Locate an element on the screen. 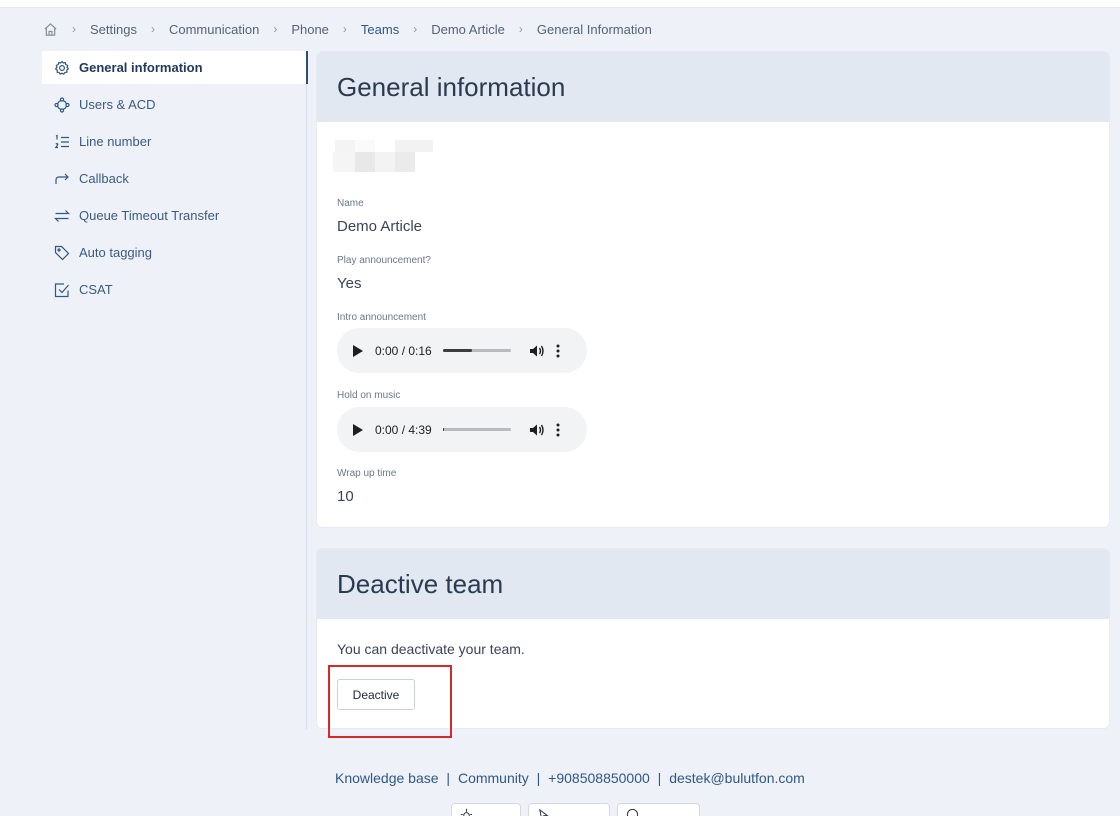 Image resolution: width=1120 pixels, height=816 pixels. forward-arrow-icon is located at coordinates (62, 179).